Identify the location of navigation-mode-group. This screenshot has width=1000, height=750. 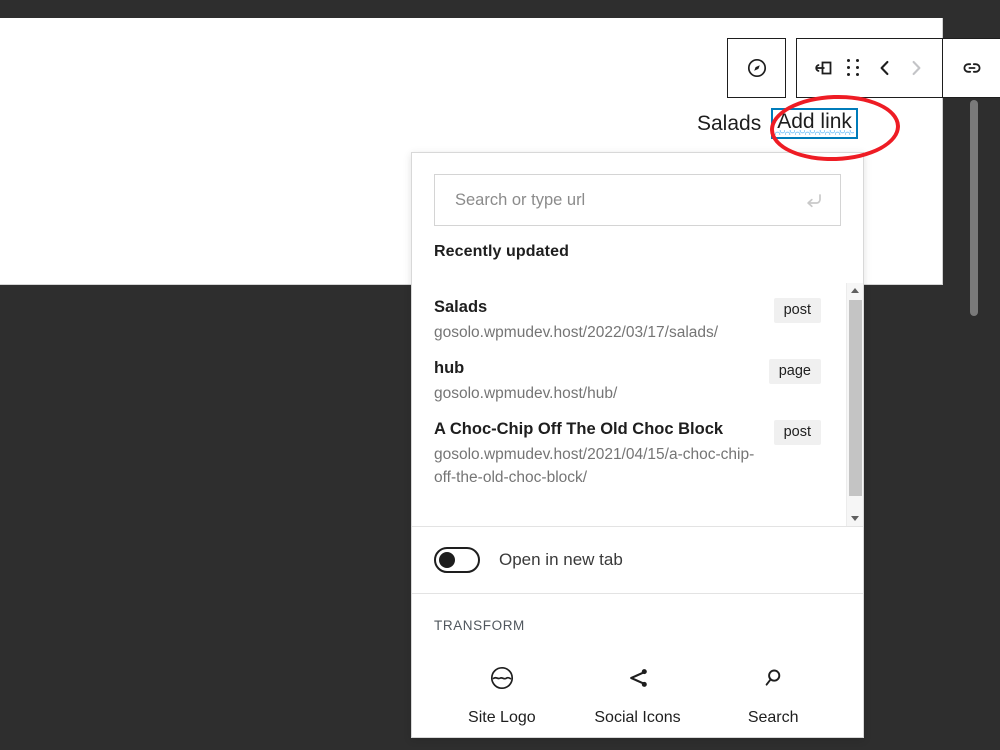
(756, 68).